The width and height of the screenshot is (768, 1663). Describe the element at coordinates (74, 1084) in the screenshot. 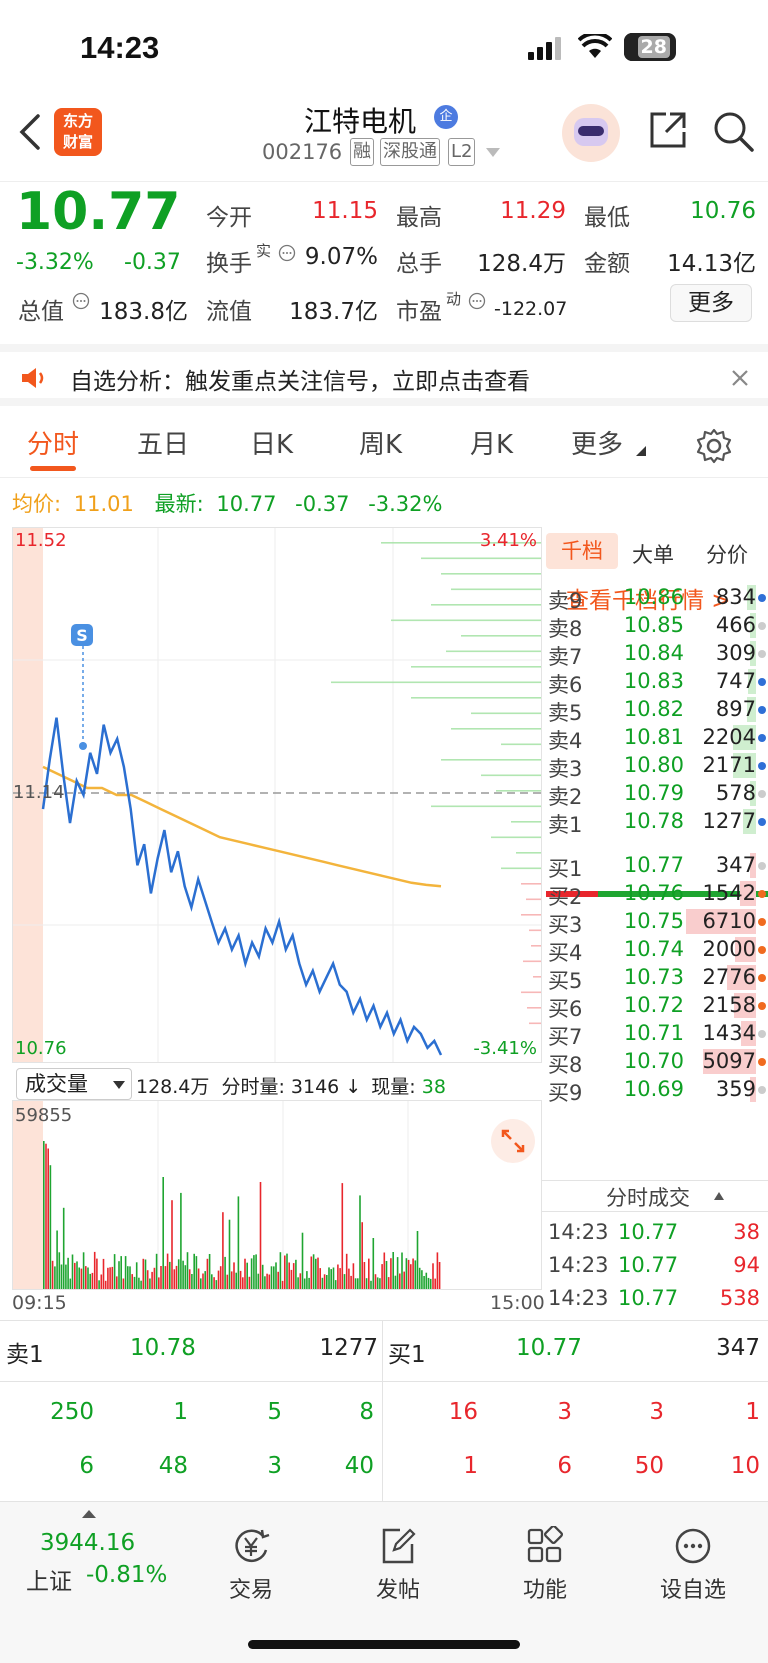

I see `volume-indicator-select: 成交量` at that location.